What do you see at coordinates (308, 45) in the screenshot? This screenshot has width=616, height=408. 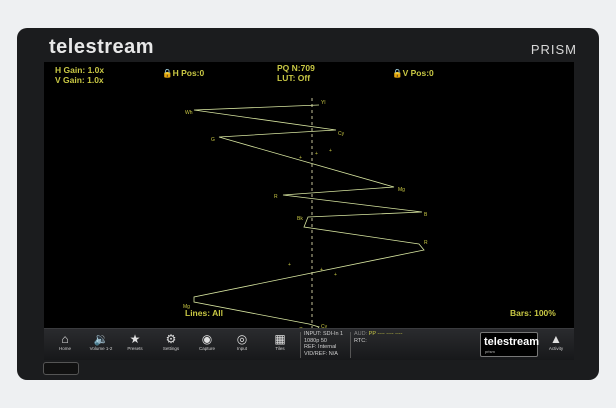 I see `device-header: telestream PRISM` at bounding box center [308, 45].